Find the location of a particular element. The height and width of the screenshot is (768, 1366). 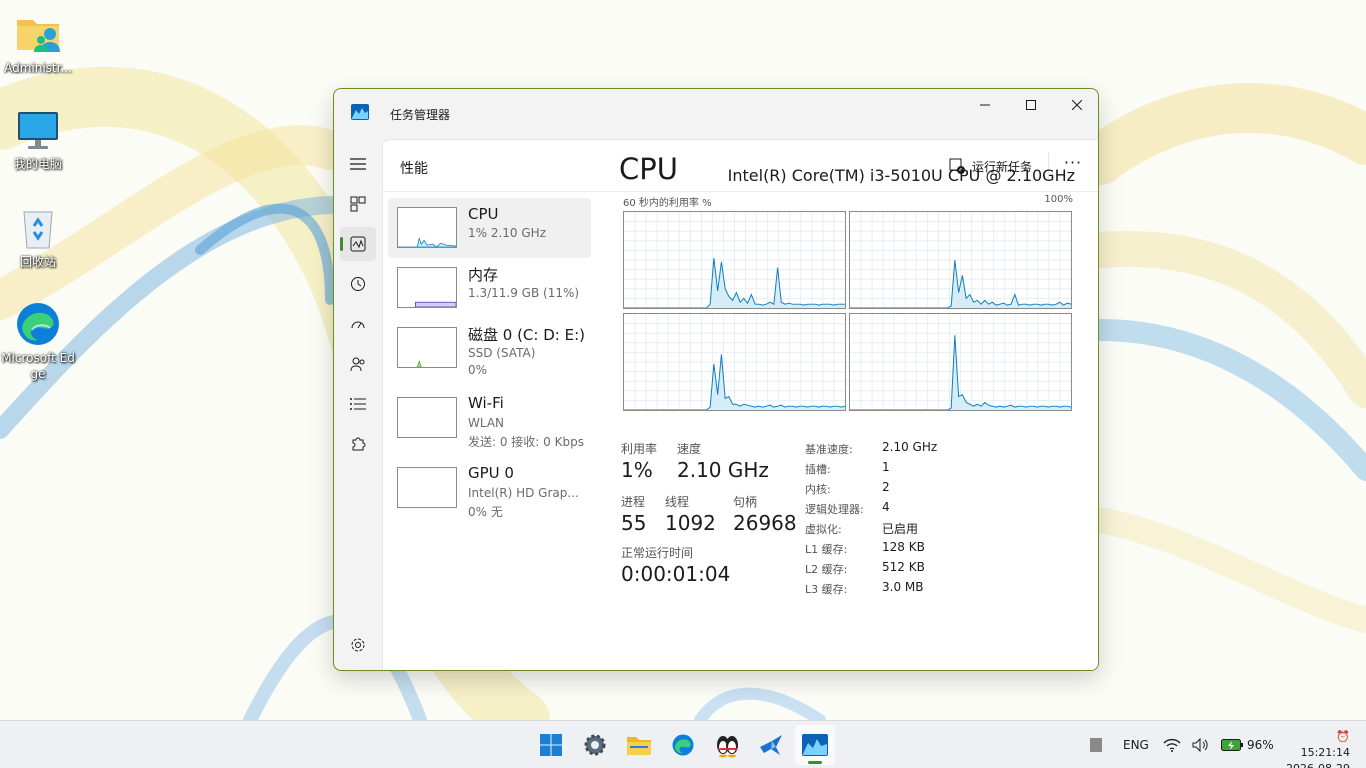

settings-gear-icon is located at coordinates (595, 745).